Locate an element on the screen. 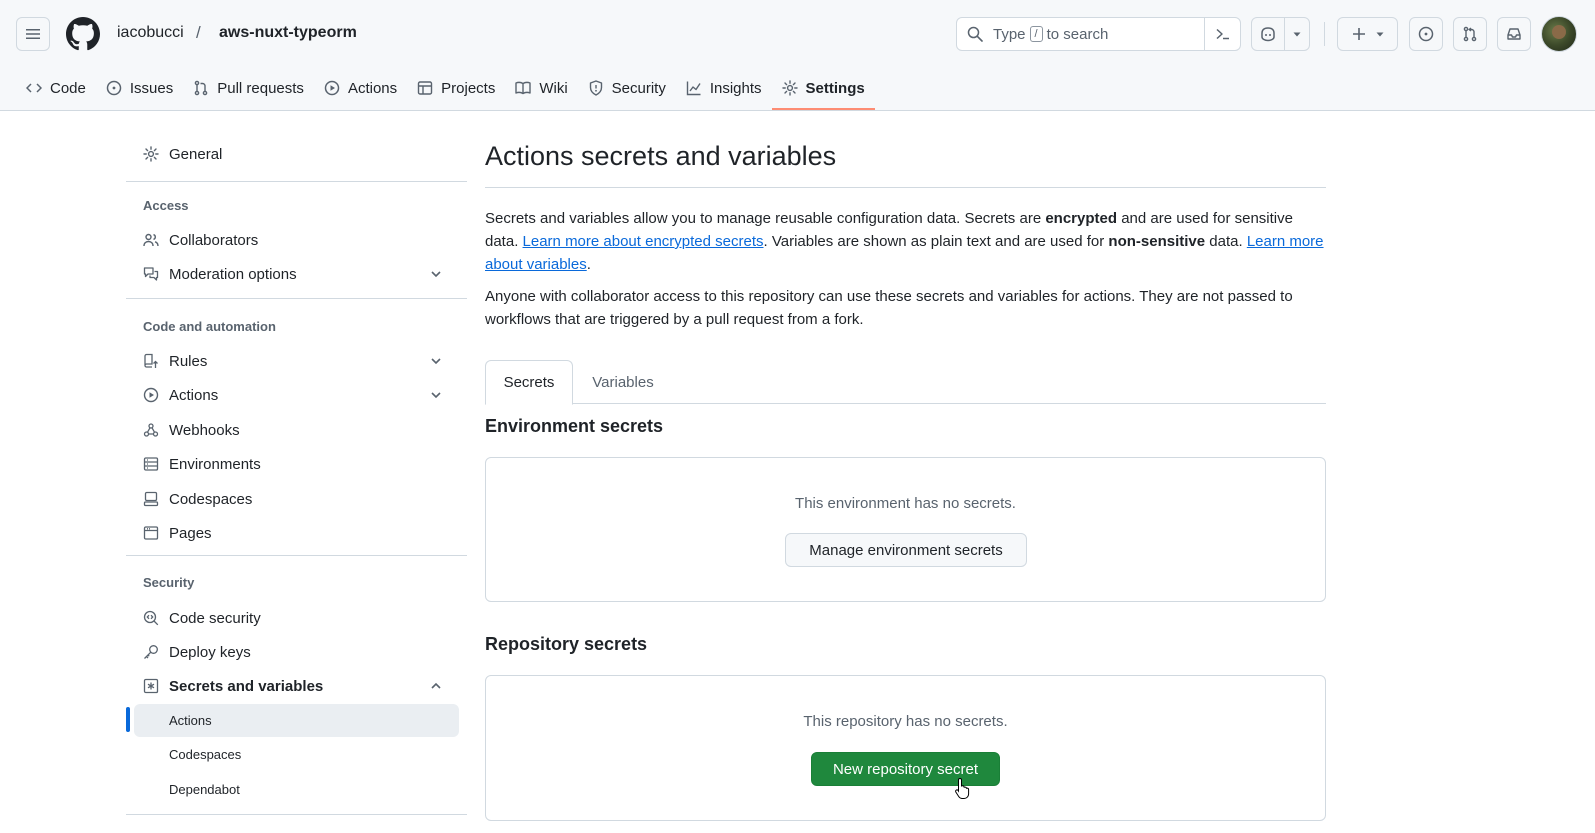 Image resolution: width=1595 pixels, height=833 pixels. sidebar-item-label: Environments is located at coordinates (215, 464).